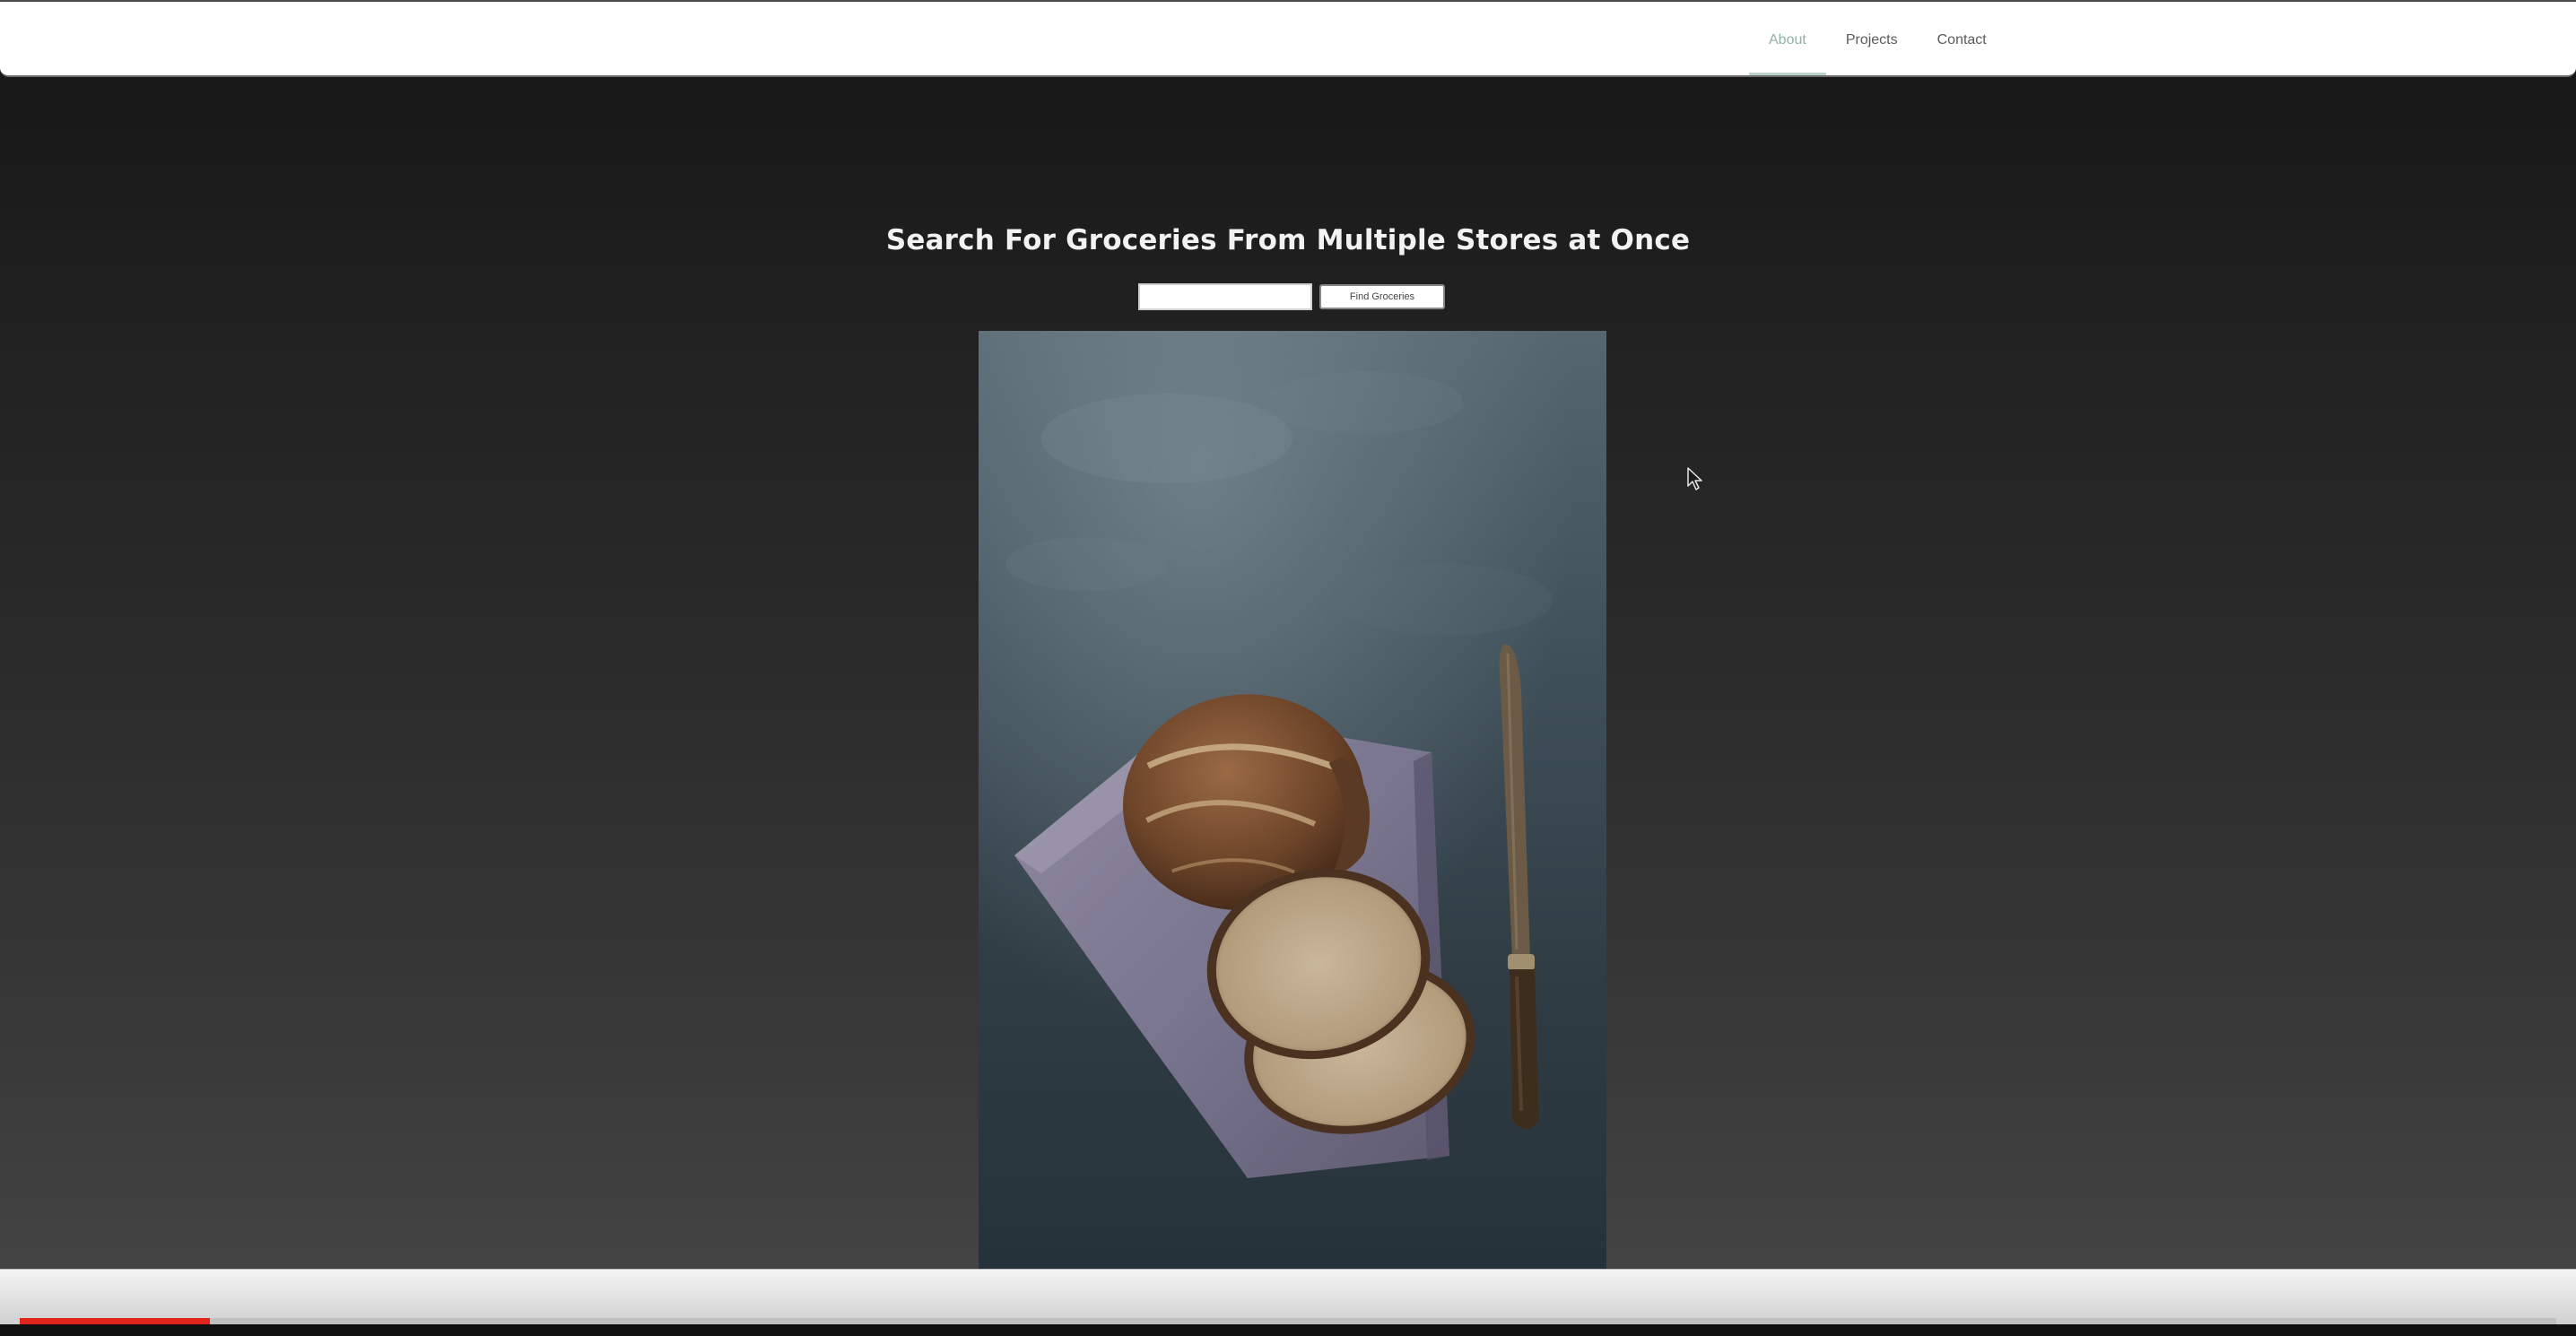  I want to click on search-input, so click(1225, 296).